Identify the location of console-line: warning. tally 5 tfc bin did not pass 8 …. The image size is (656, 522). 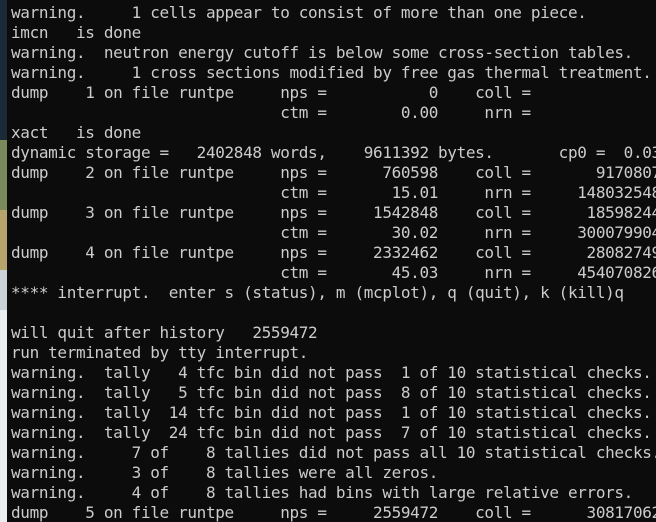
(331, 392).